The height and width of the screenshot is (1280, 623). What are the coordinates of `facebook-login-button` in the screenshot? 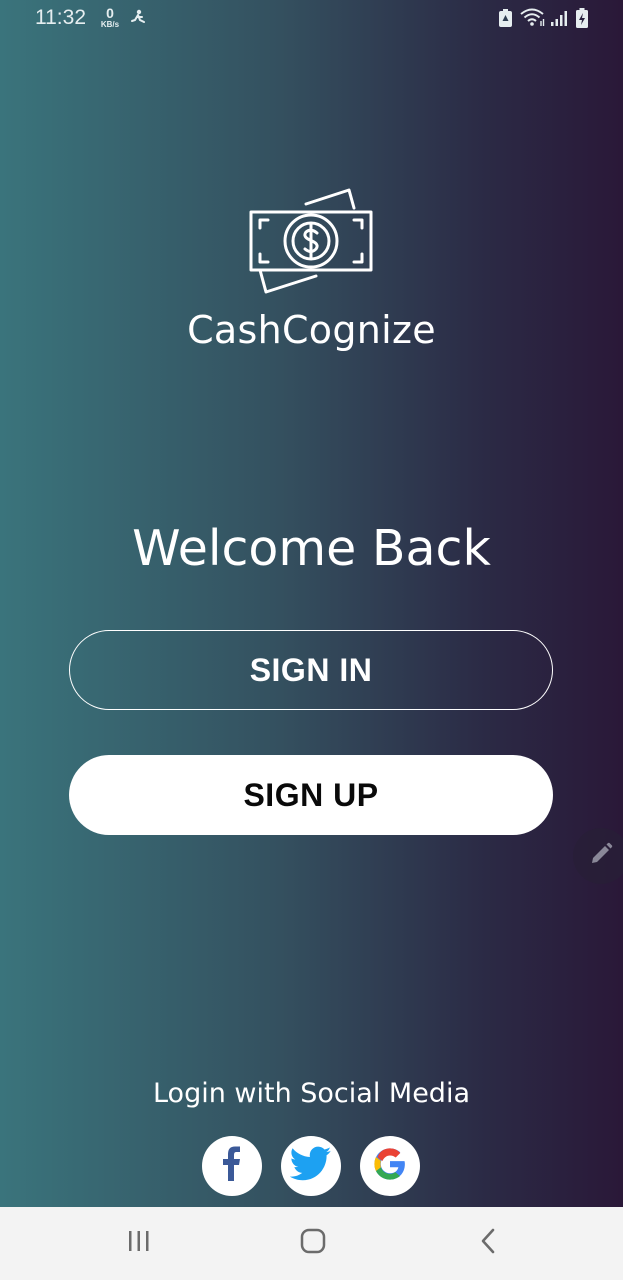 It's located at (232, 1166).